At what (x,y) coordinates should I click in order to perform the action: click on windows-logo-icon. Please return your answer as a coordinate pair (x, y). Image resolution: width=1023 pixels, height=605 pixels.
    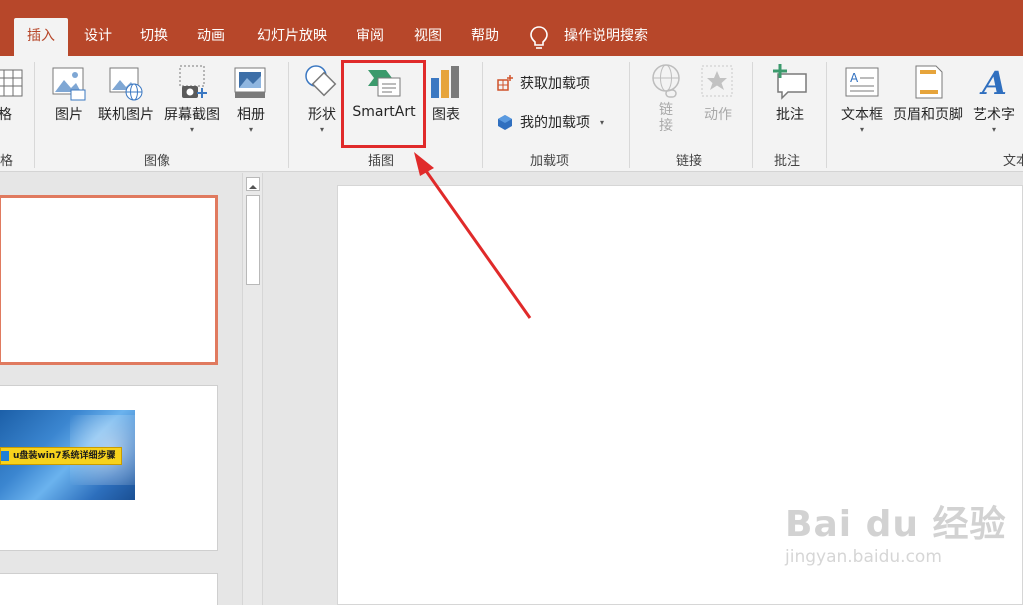
    Looking at the image, I should click on (5, 456).